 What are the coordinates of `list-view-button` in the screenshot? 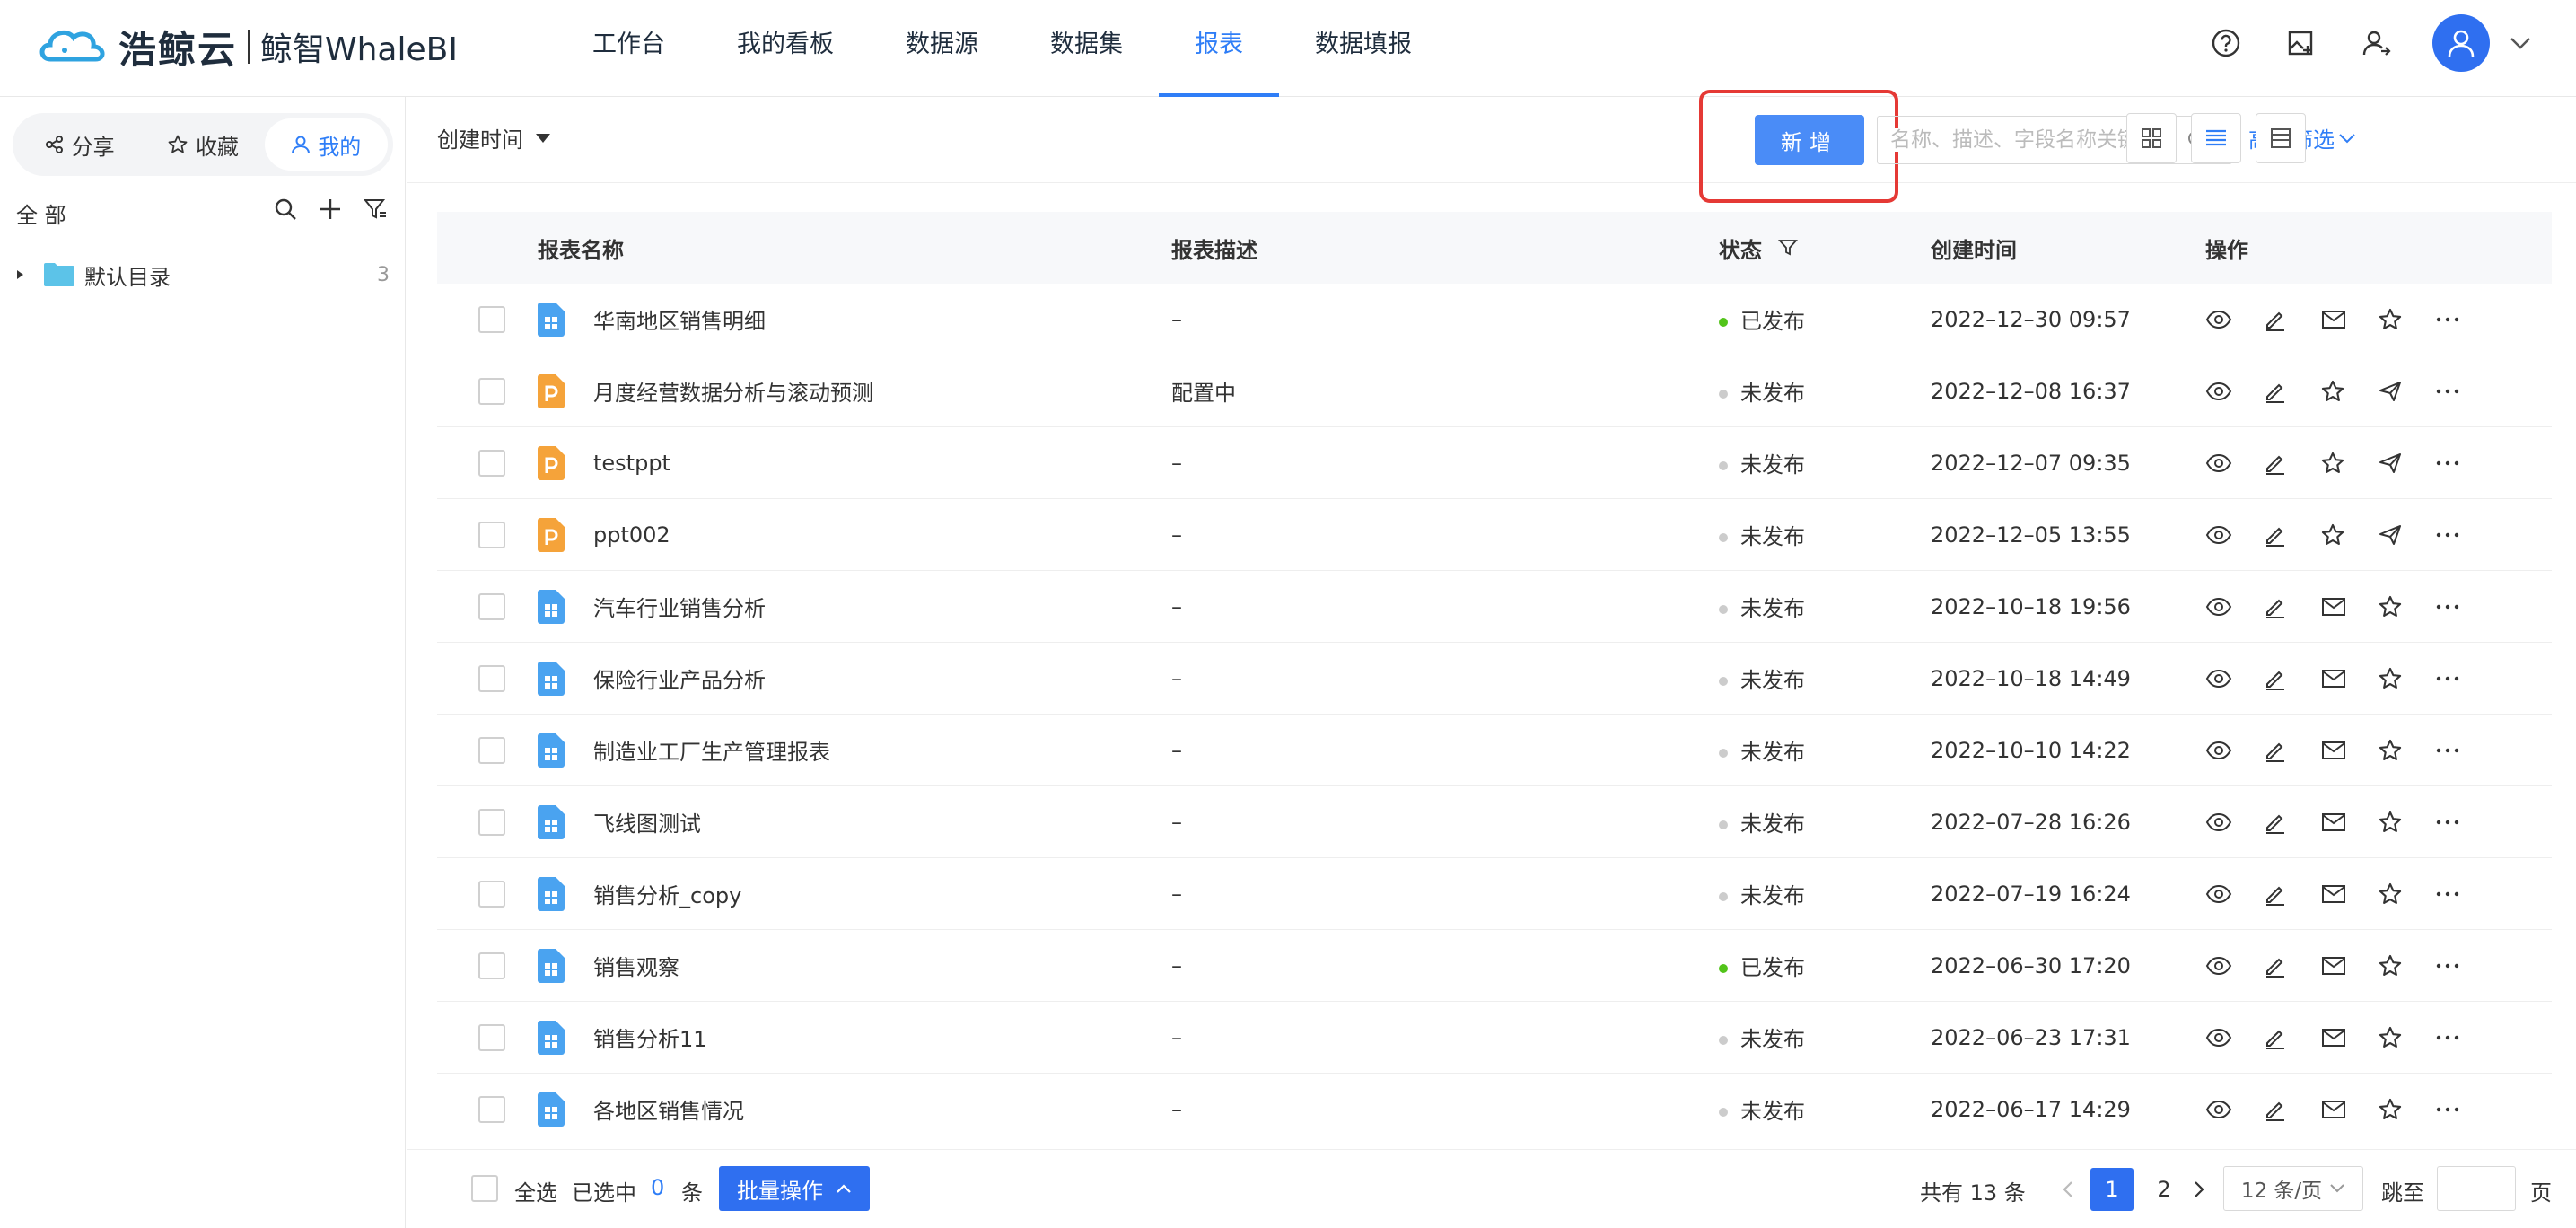 It's located at (2216, 138).